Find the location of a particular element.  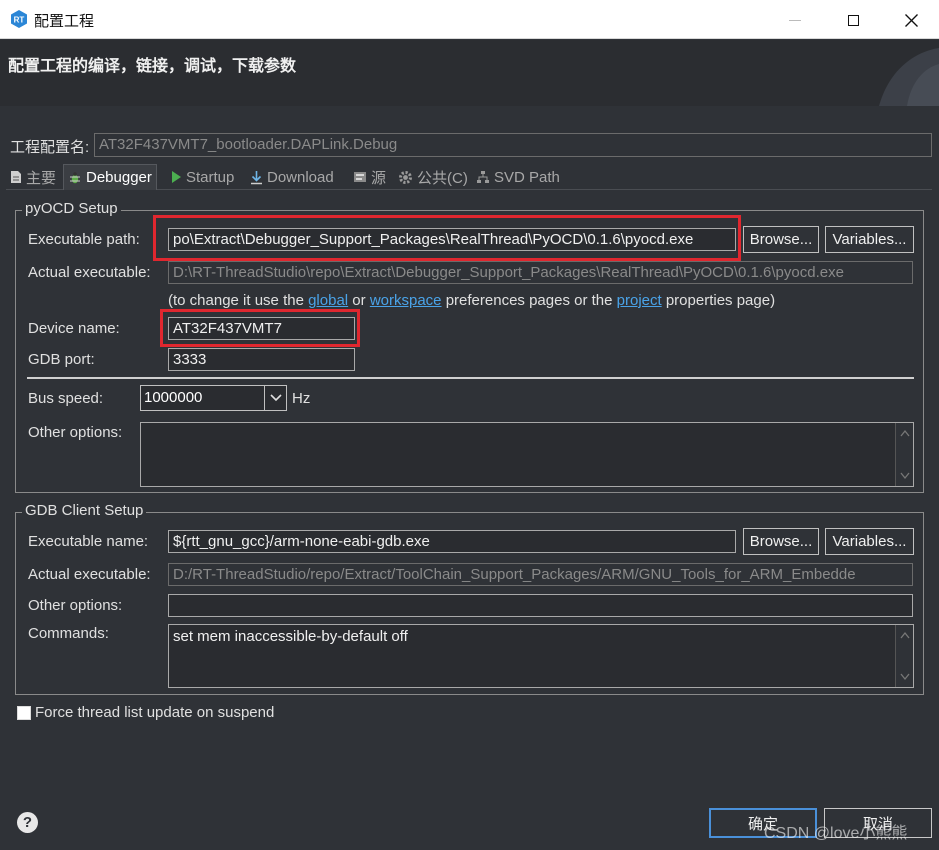

global-link: global is located at coordinates (328, 300).